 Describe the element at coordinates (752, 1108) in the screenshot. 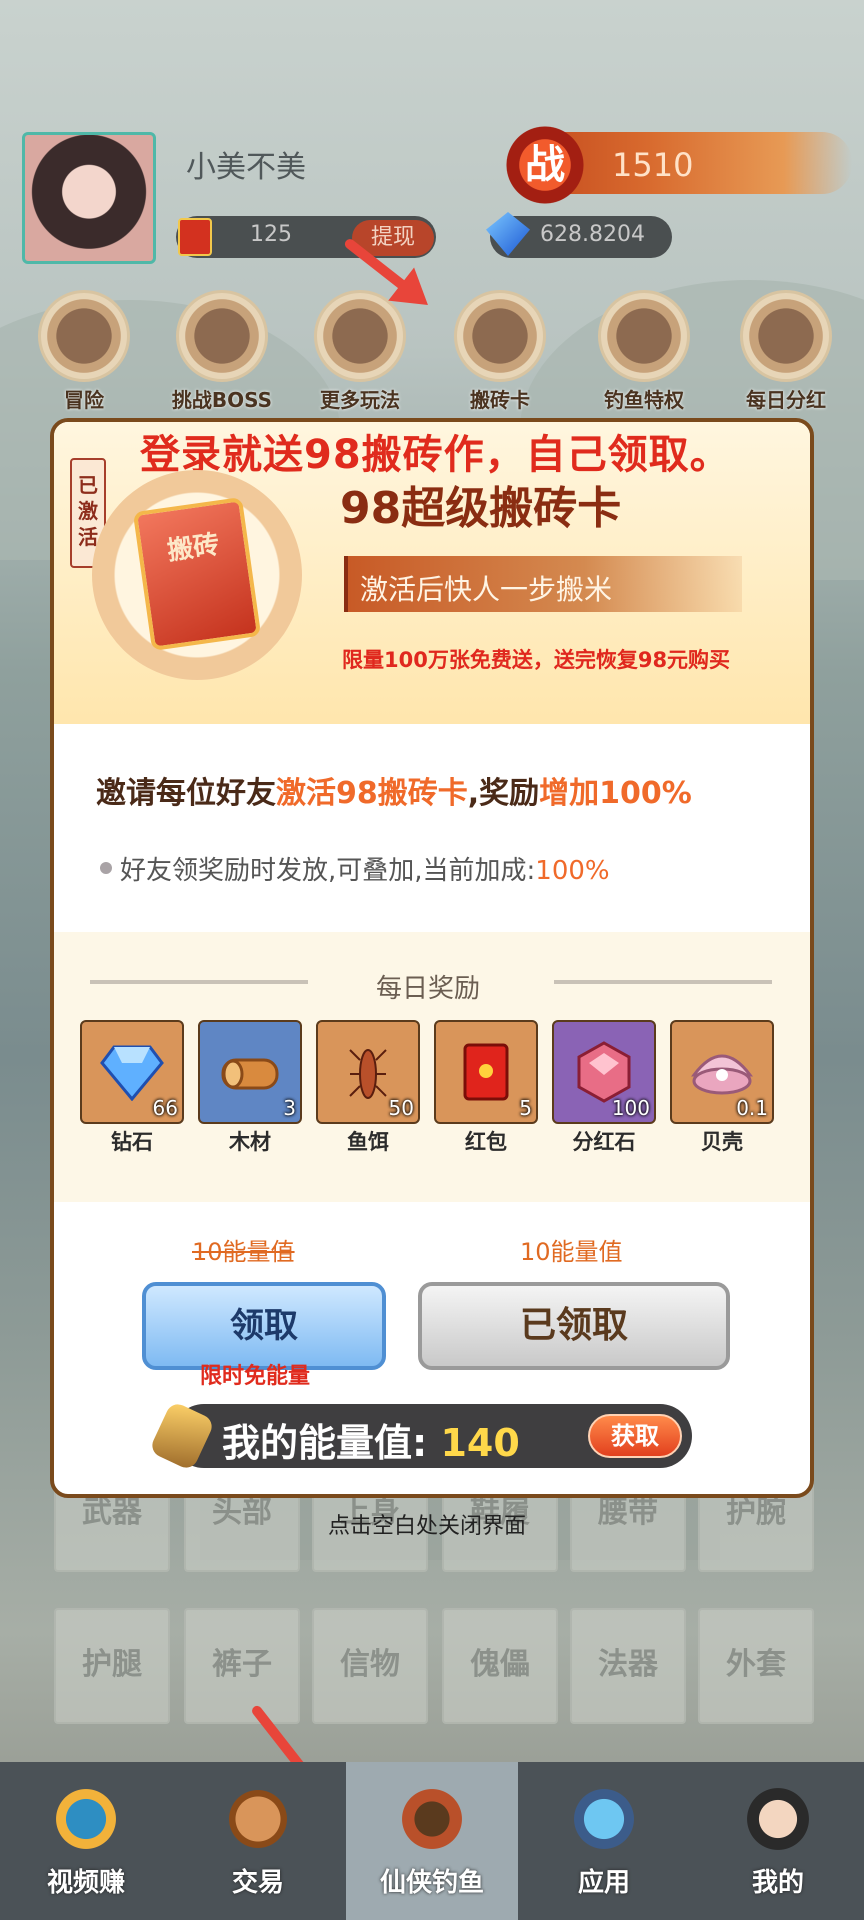

I see `reward-qty: 0.1` at that location.